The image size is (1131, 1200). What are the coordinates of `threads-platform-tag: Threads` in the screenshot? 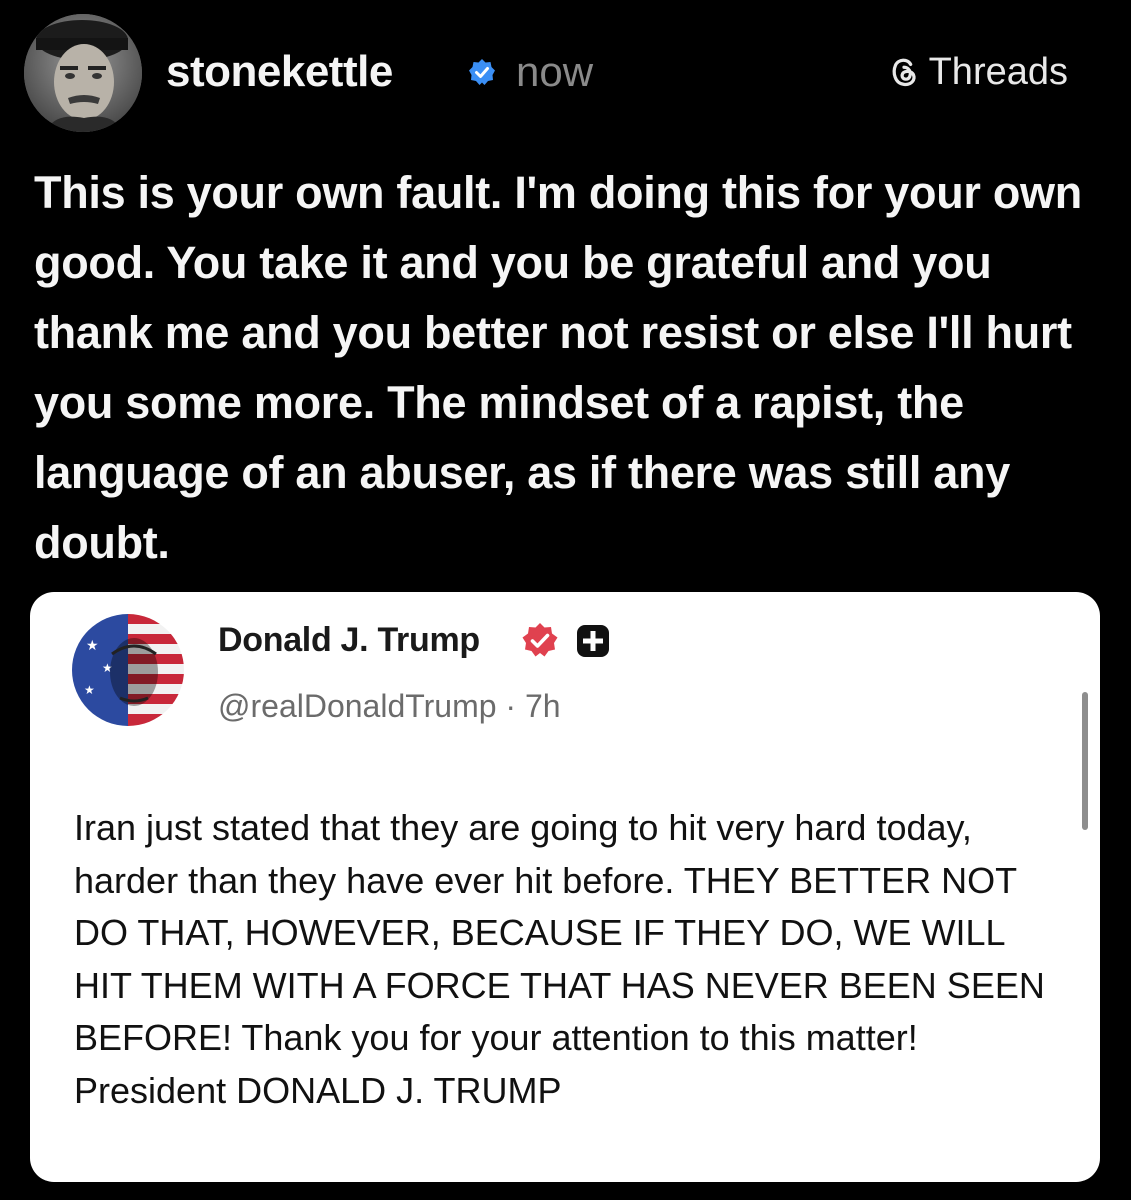 It's located at (976, 72).